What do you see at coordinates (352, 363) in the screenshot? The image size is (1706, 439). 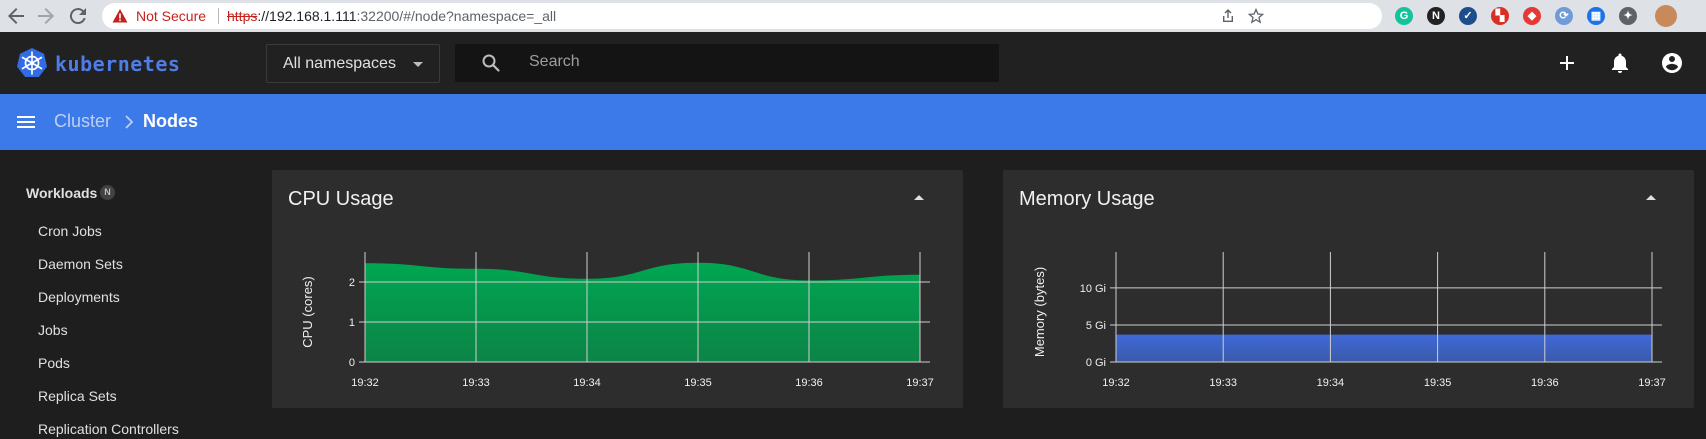 I see `y-tick-label: 0` at bounding box center [352, 363].